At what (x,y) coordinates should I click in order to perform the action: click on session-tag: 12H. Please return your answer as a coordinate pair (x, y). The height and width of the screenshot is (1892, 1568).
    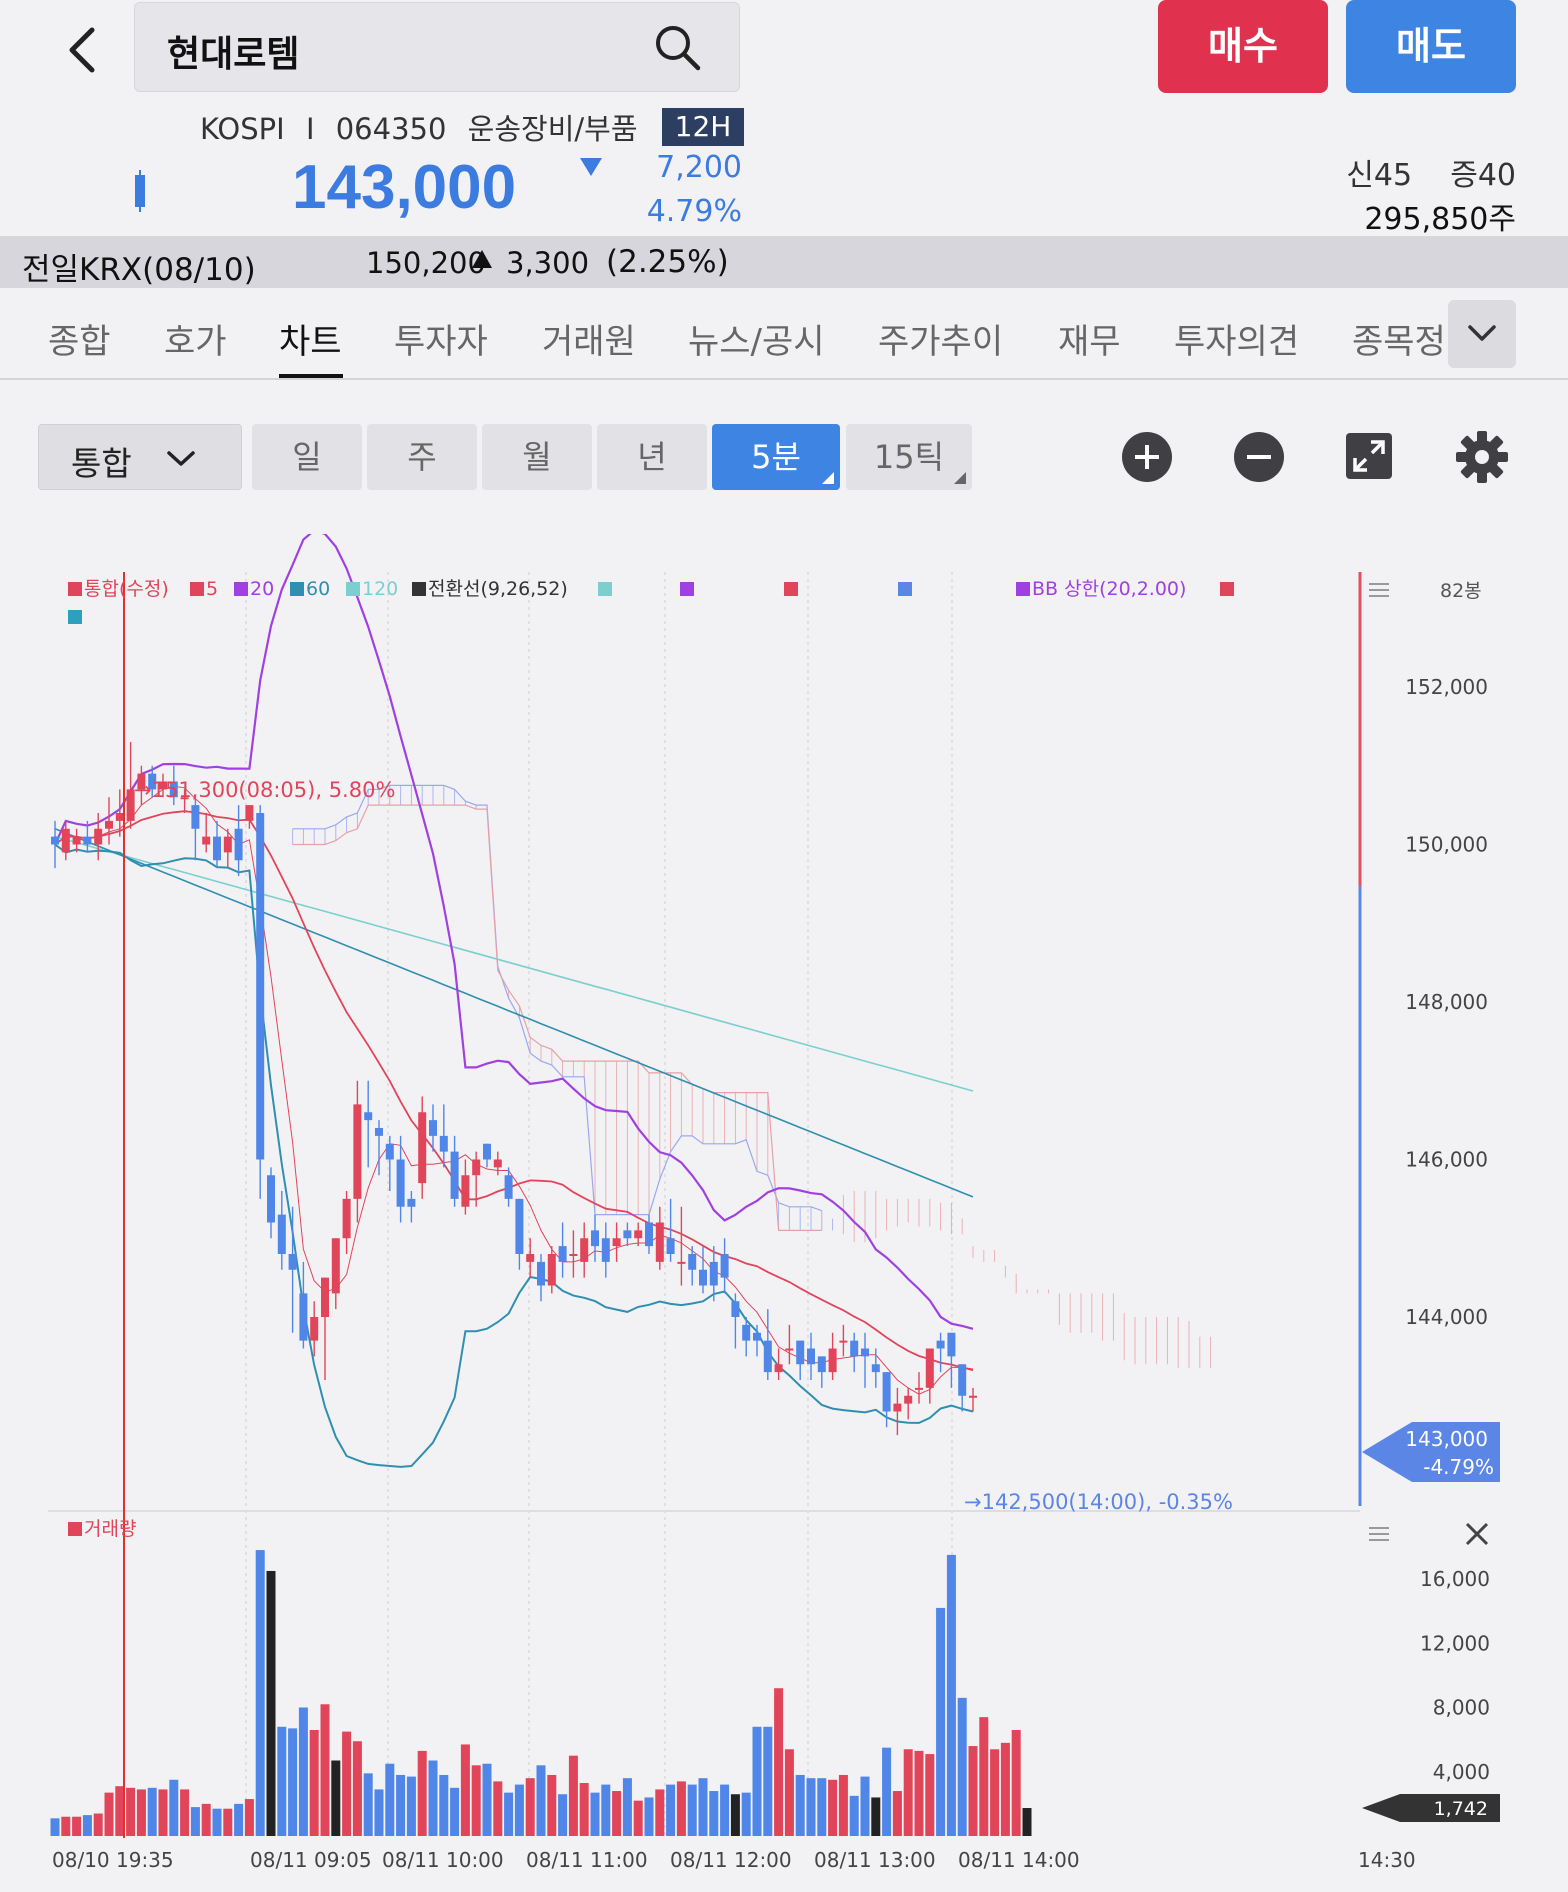
    Looking at the image, I should click on (703, 127).